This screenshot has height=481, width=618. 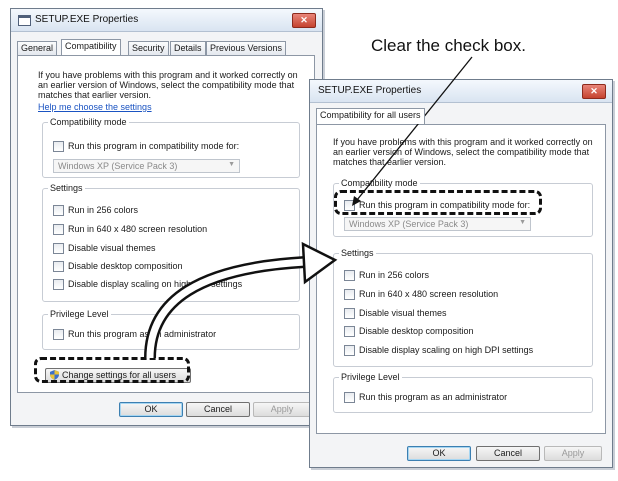 What do you see at coordinates (370, 116) in the screenshot?
I see `tab-compatibility-all-users: Compatibility for all users` at bounding box center [370, 116].